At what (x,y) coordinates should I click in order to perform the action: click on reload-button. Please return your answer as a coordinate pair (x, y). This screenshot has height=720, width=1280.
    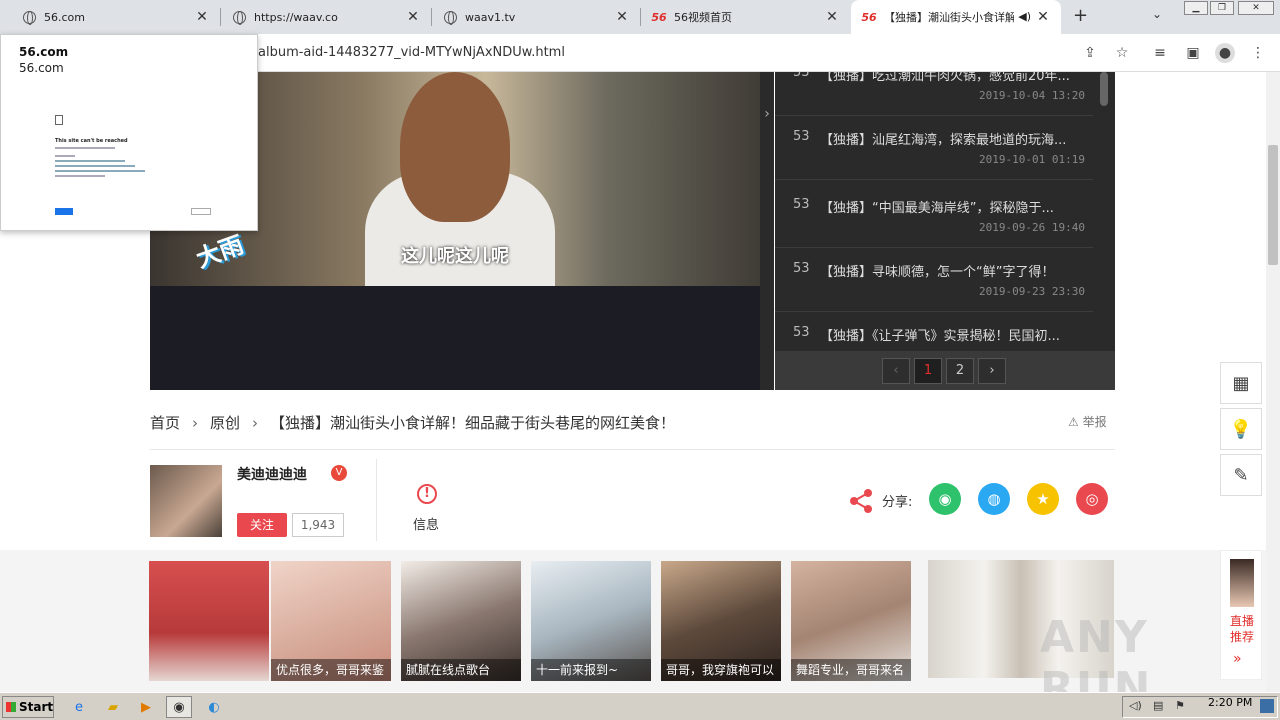
    Looking at the image, I should click on (64, 211).